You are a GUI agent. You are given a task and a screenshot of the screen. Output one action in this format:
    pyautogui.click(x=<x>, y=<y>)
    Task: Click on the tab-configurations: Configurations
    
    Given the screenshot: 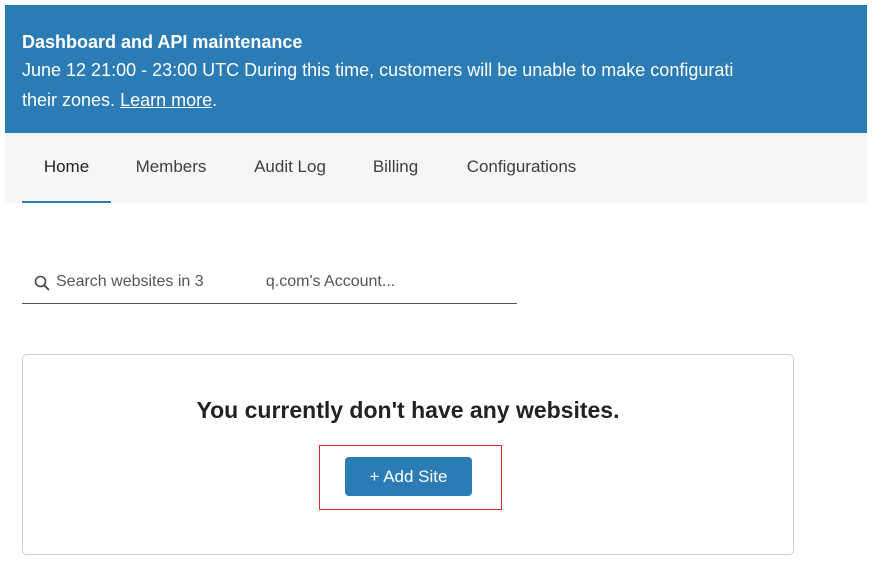 What is the action you would take?
    pyautogui.click(x=521, y=168)
    